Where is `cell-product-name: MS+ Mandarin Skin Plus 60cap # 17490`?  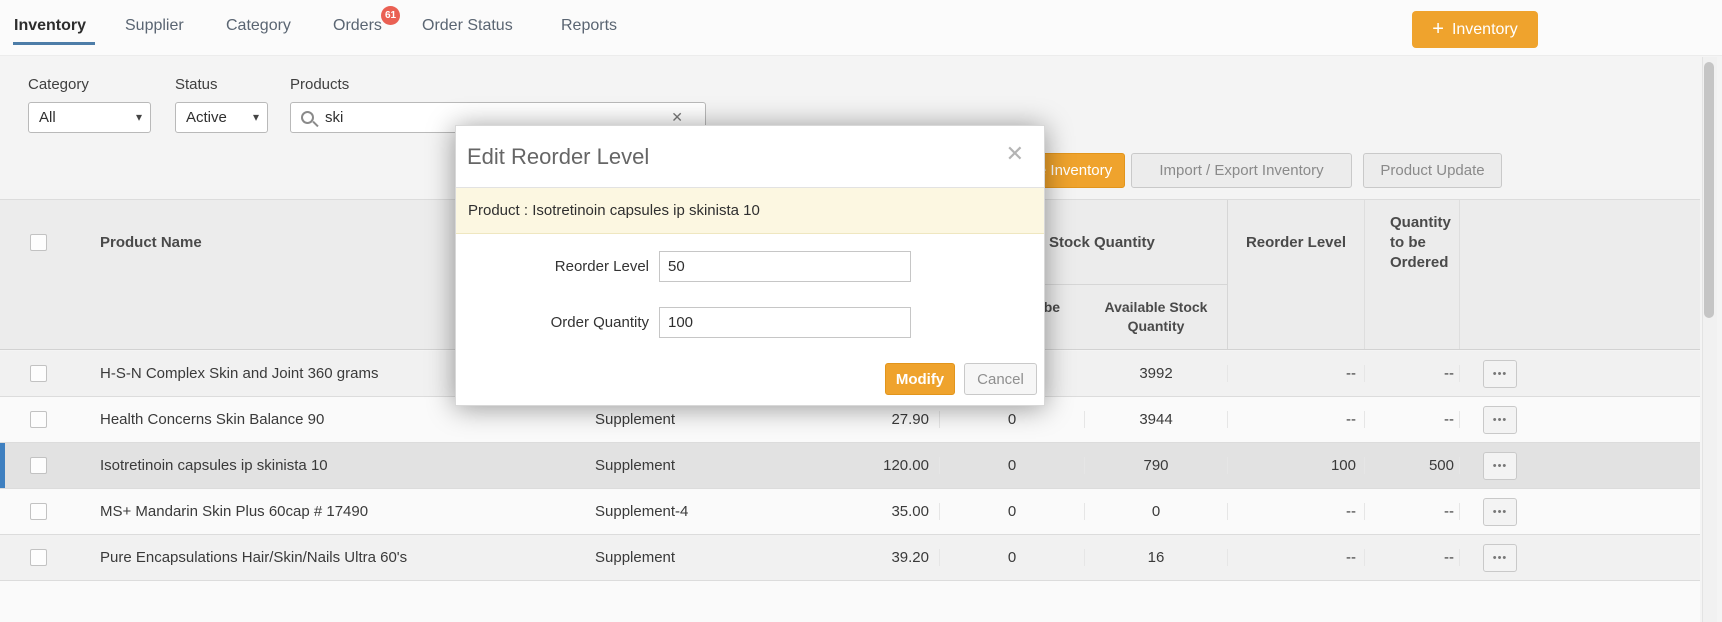
cell-product-name: MS+ Mandarin Skin Plus 60cap # 17490 is located at coordinates (234, 511).